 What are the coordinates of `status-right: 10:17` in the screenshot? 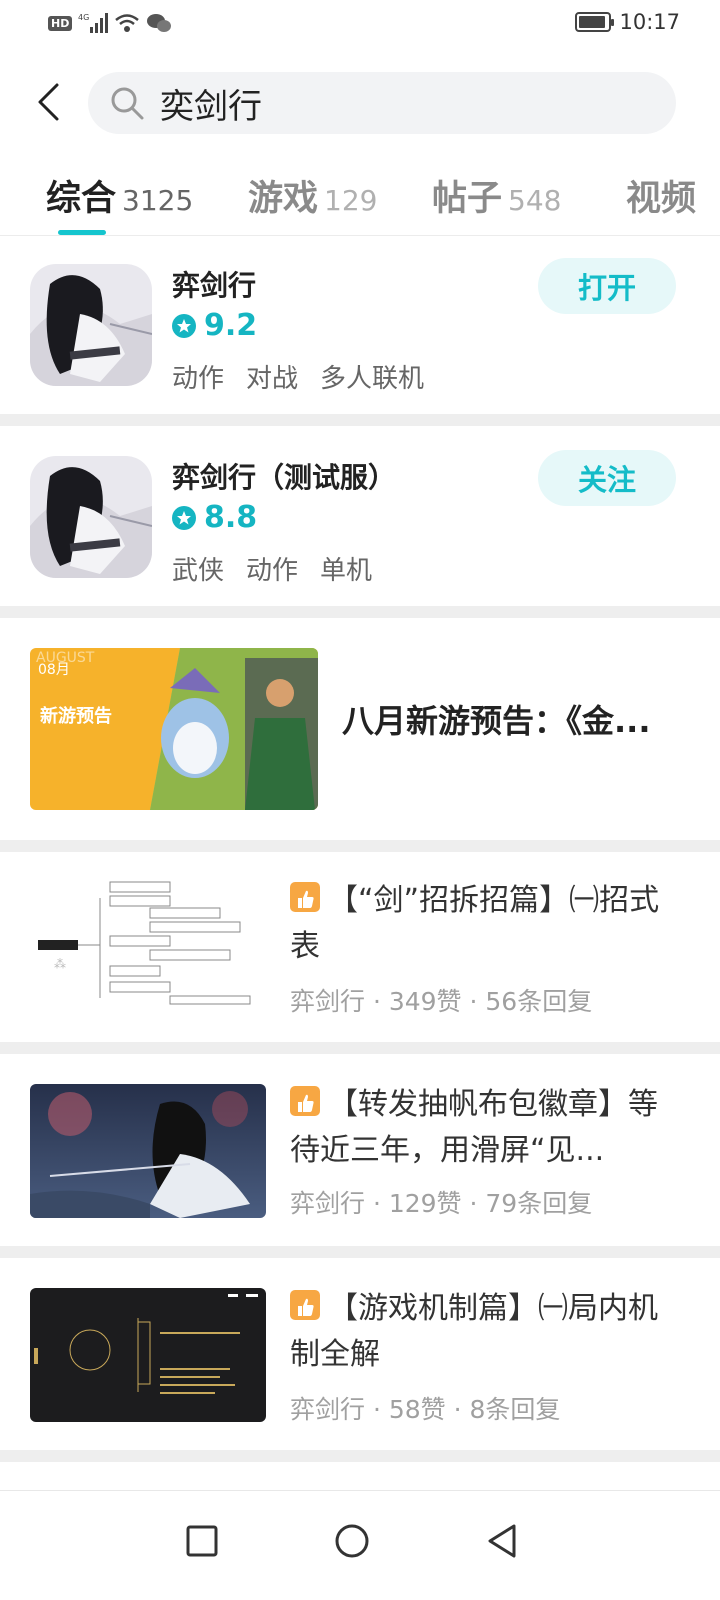 It's located at (627, 22).